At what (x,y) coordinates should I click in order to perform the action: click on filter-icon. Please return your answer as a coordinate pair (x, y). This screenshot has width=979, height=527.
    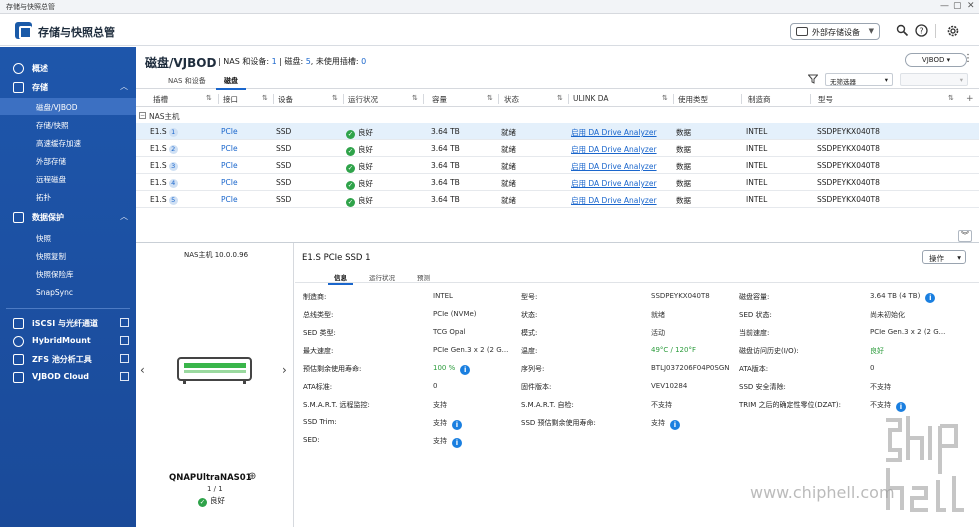
    Looking at the image, I should click on (813, 80).